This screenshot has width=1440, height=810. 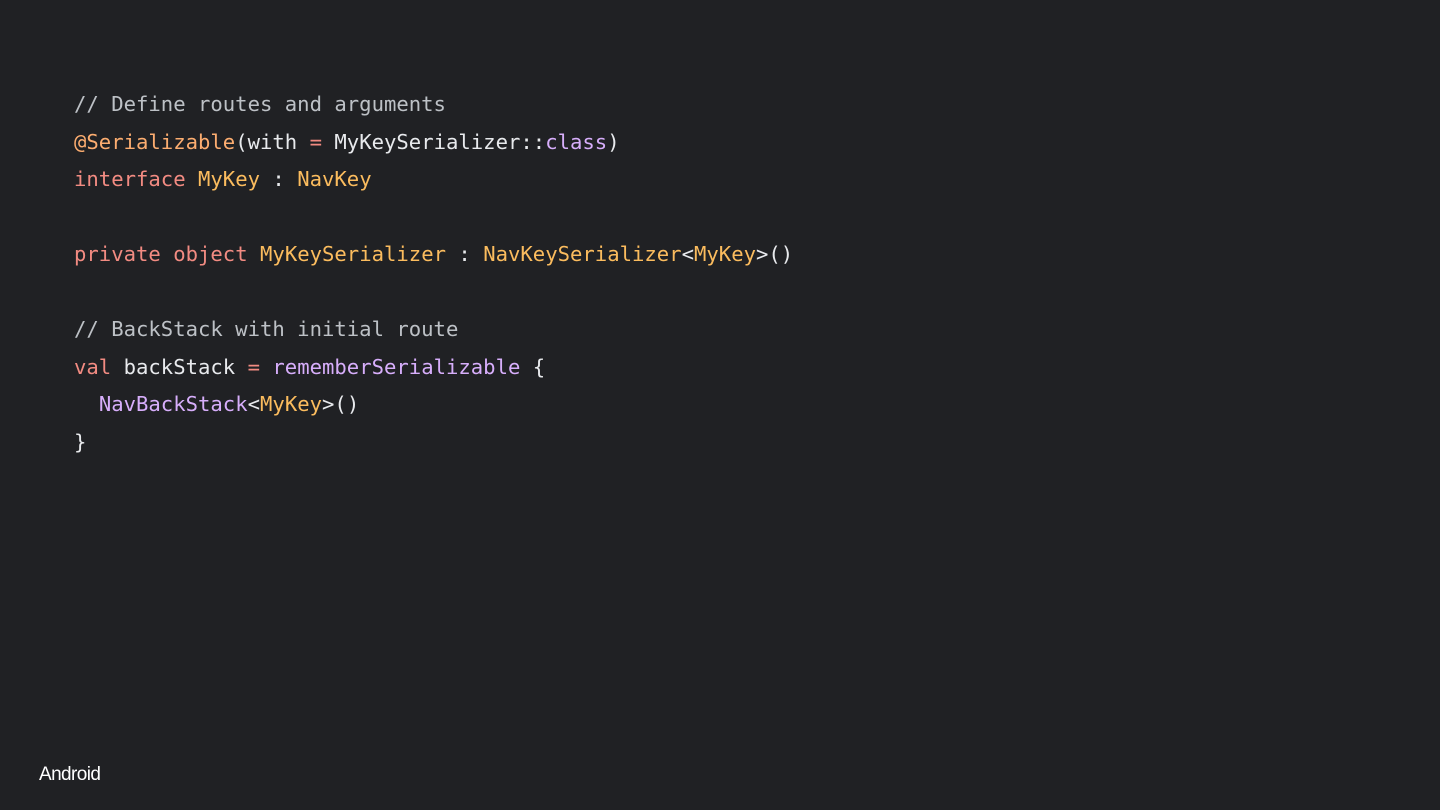 What do you see at coordinates (117, 254) in the screenshot?
I see `code-token-keyword: private` at bounding box center [117, 254].